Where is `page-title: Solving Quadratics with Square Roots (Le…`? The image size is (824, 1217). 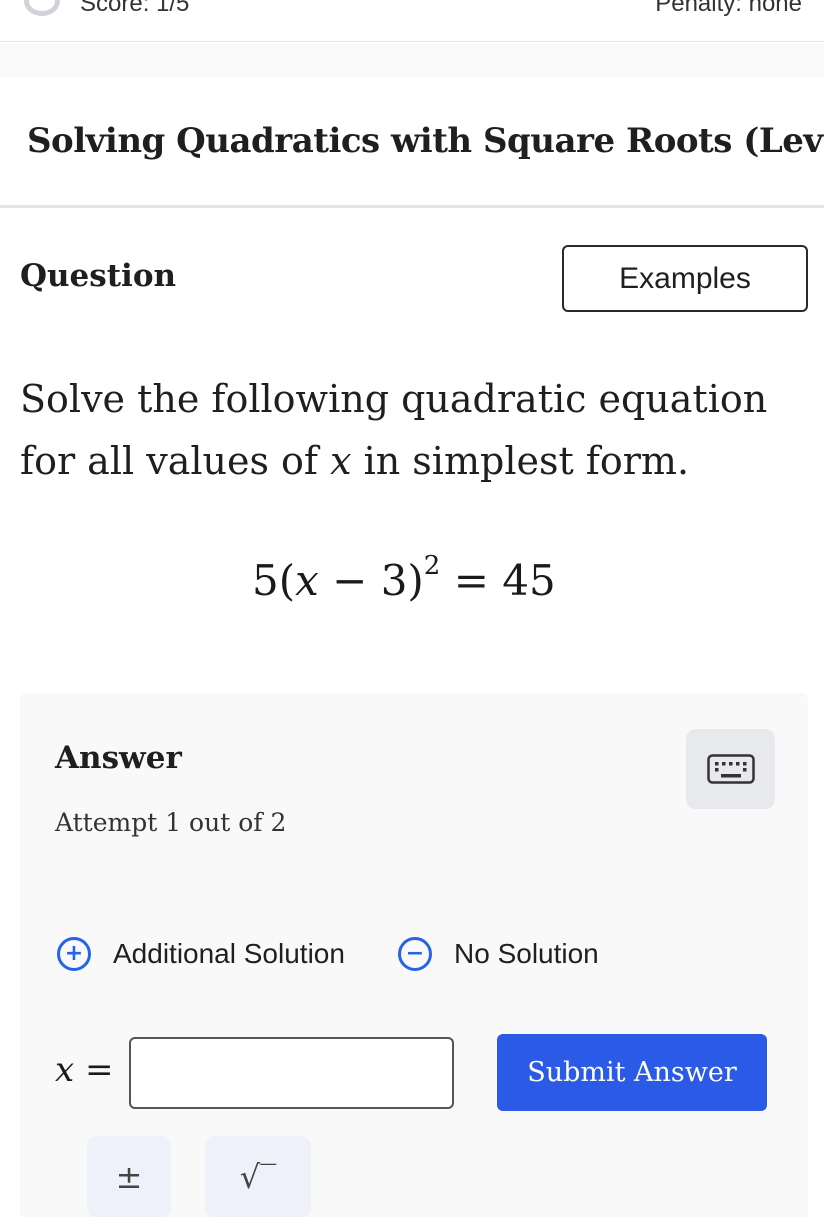 page-title: Solving Quadratics with Square Roots (Le… is located at coordinates (425, 141).